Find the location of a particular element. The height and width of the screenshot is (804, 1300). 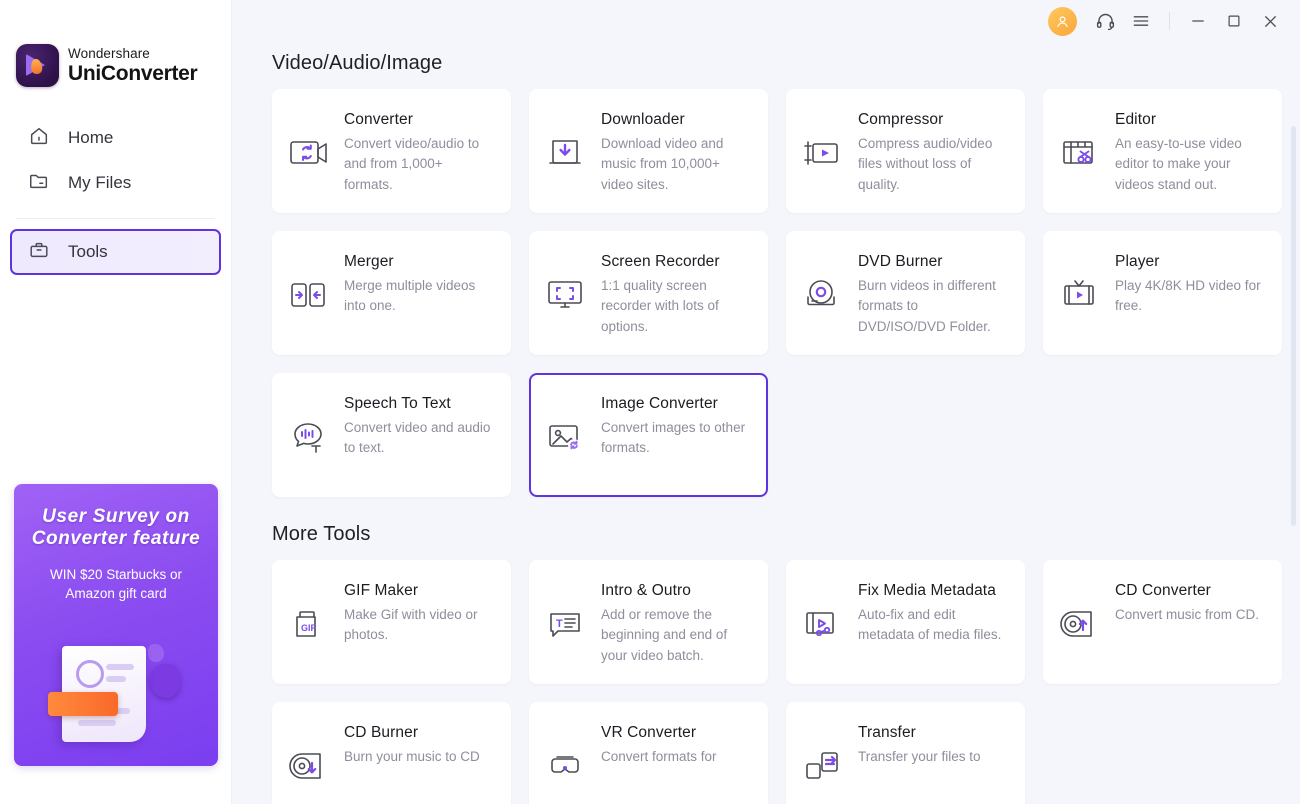

sidebar-item-home: Home is located at coordinates (115, 138).